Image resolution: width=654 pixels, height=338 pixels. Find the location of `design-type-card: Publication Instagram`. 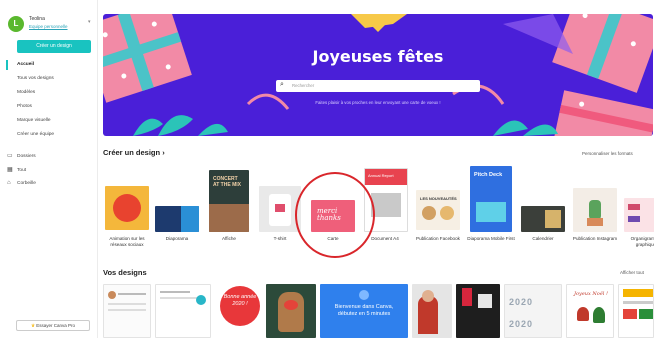

design-type-card: Publication Instagram is located at coordinates (595, 206).